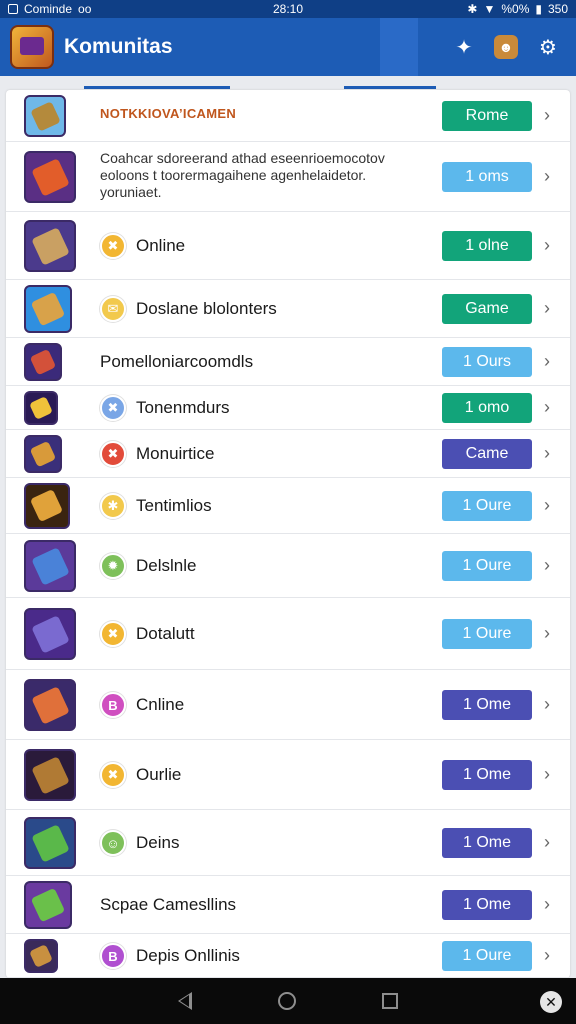 This screenshot has width=576, height=1024. I want to click on character-avatar-icon: ☻, so click(506, 47).